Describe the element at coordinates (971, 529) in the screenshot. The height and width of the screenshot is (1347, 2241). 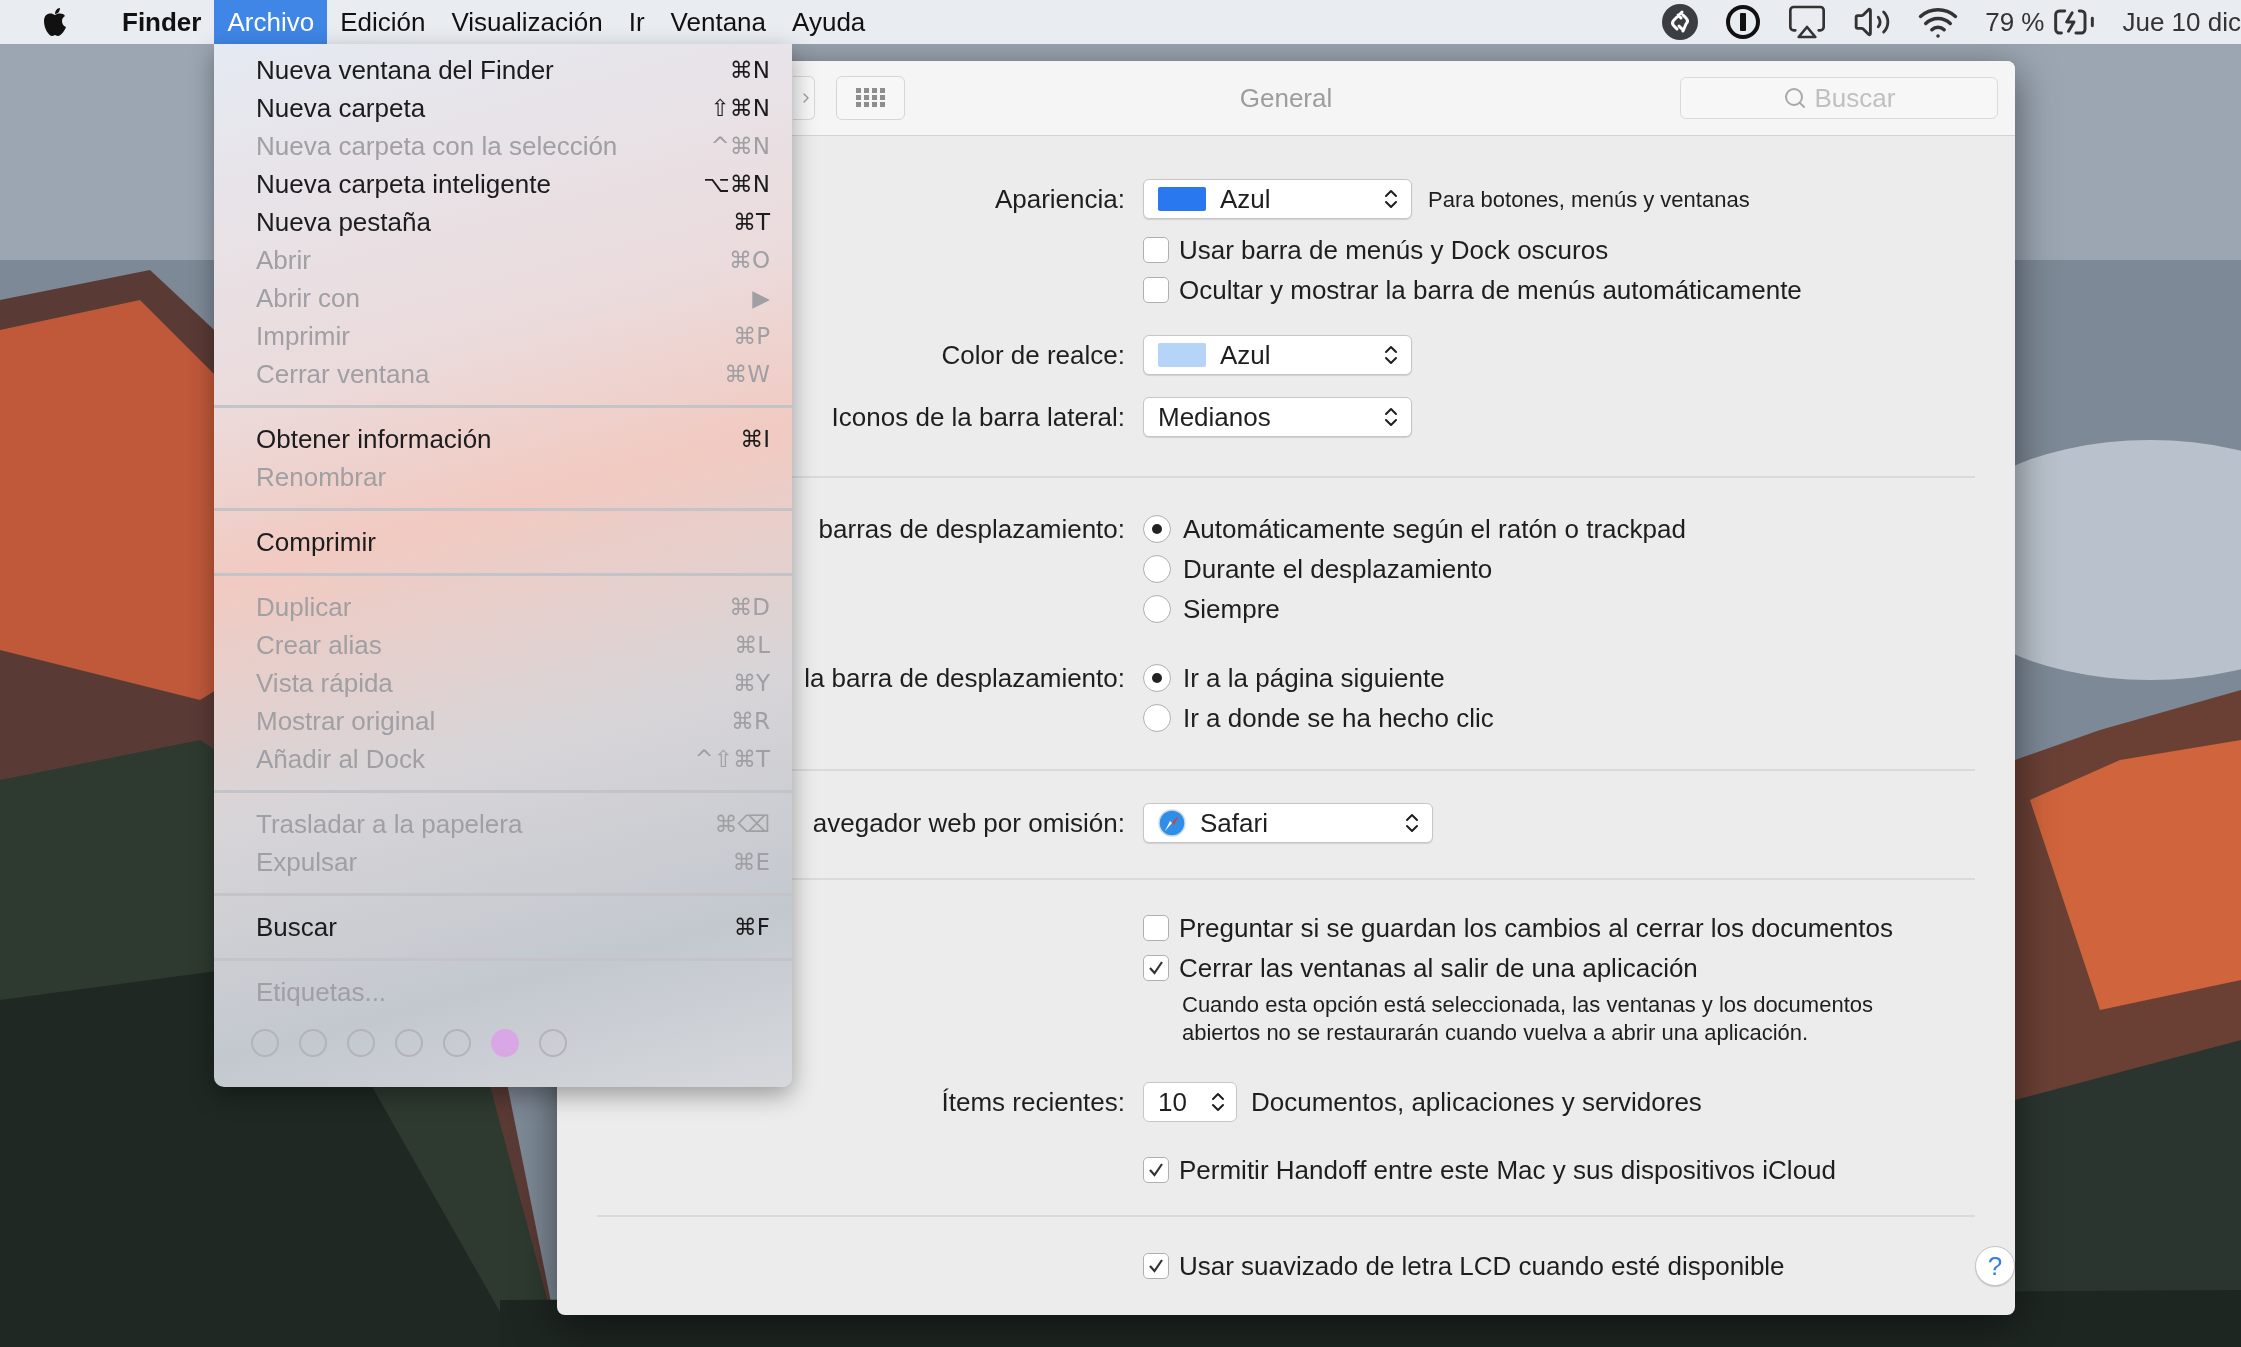
I see `field-label: barras de desplazamiento:` at that location.